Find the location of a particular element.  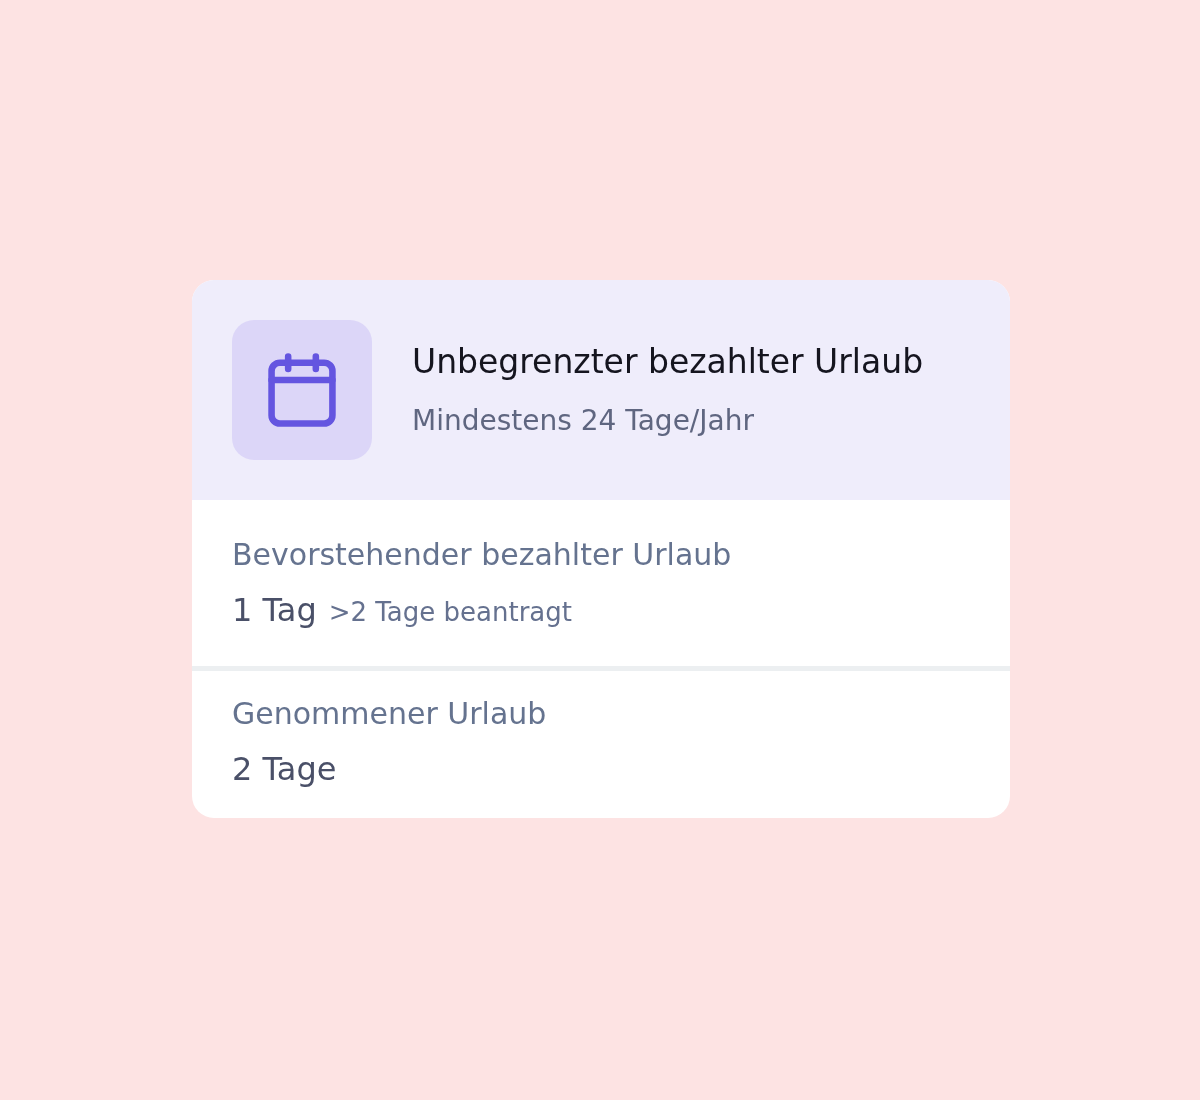

card-subtitle: Mindestens 24 Tage/Jahr is located at coordinates (583, 421).